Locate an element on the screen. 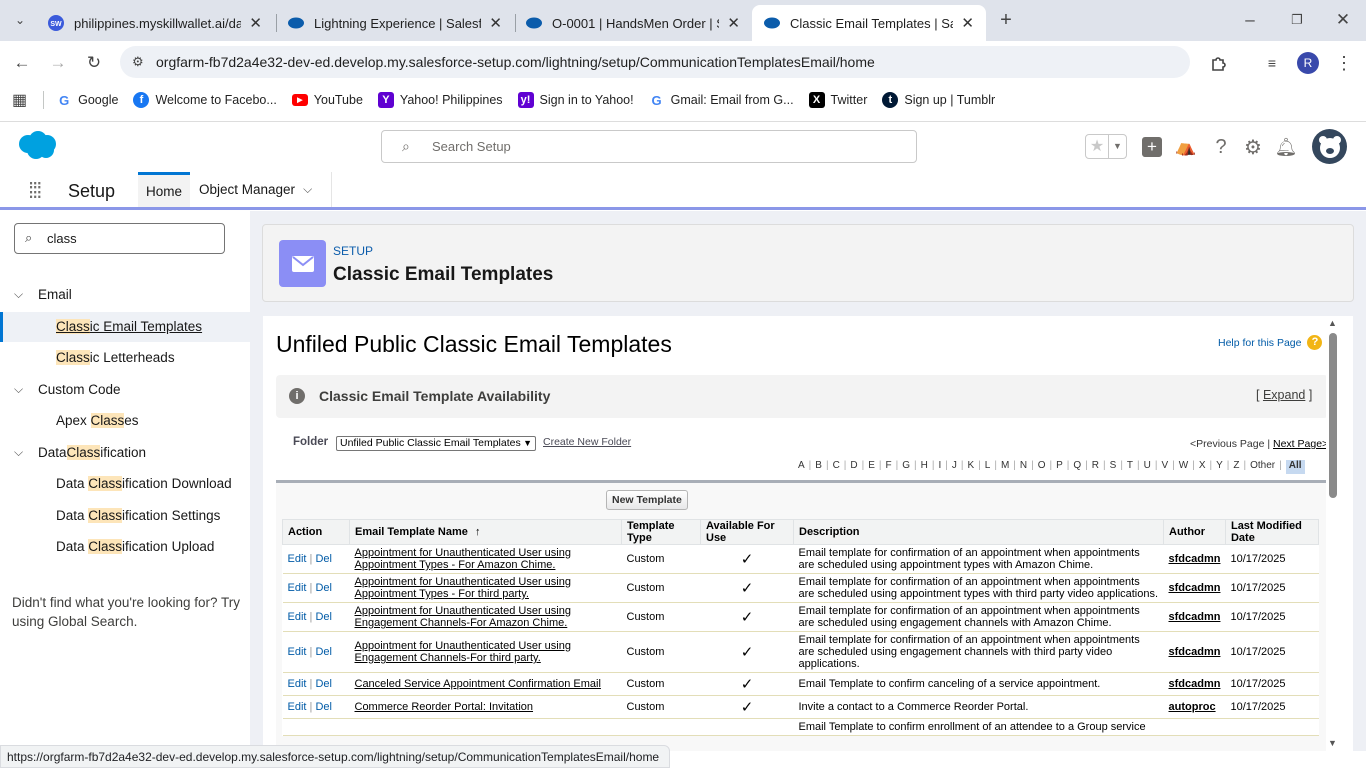  new-tab-icon: + is located at coordinates (1006, 20).